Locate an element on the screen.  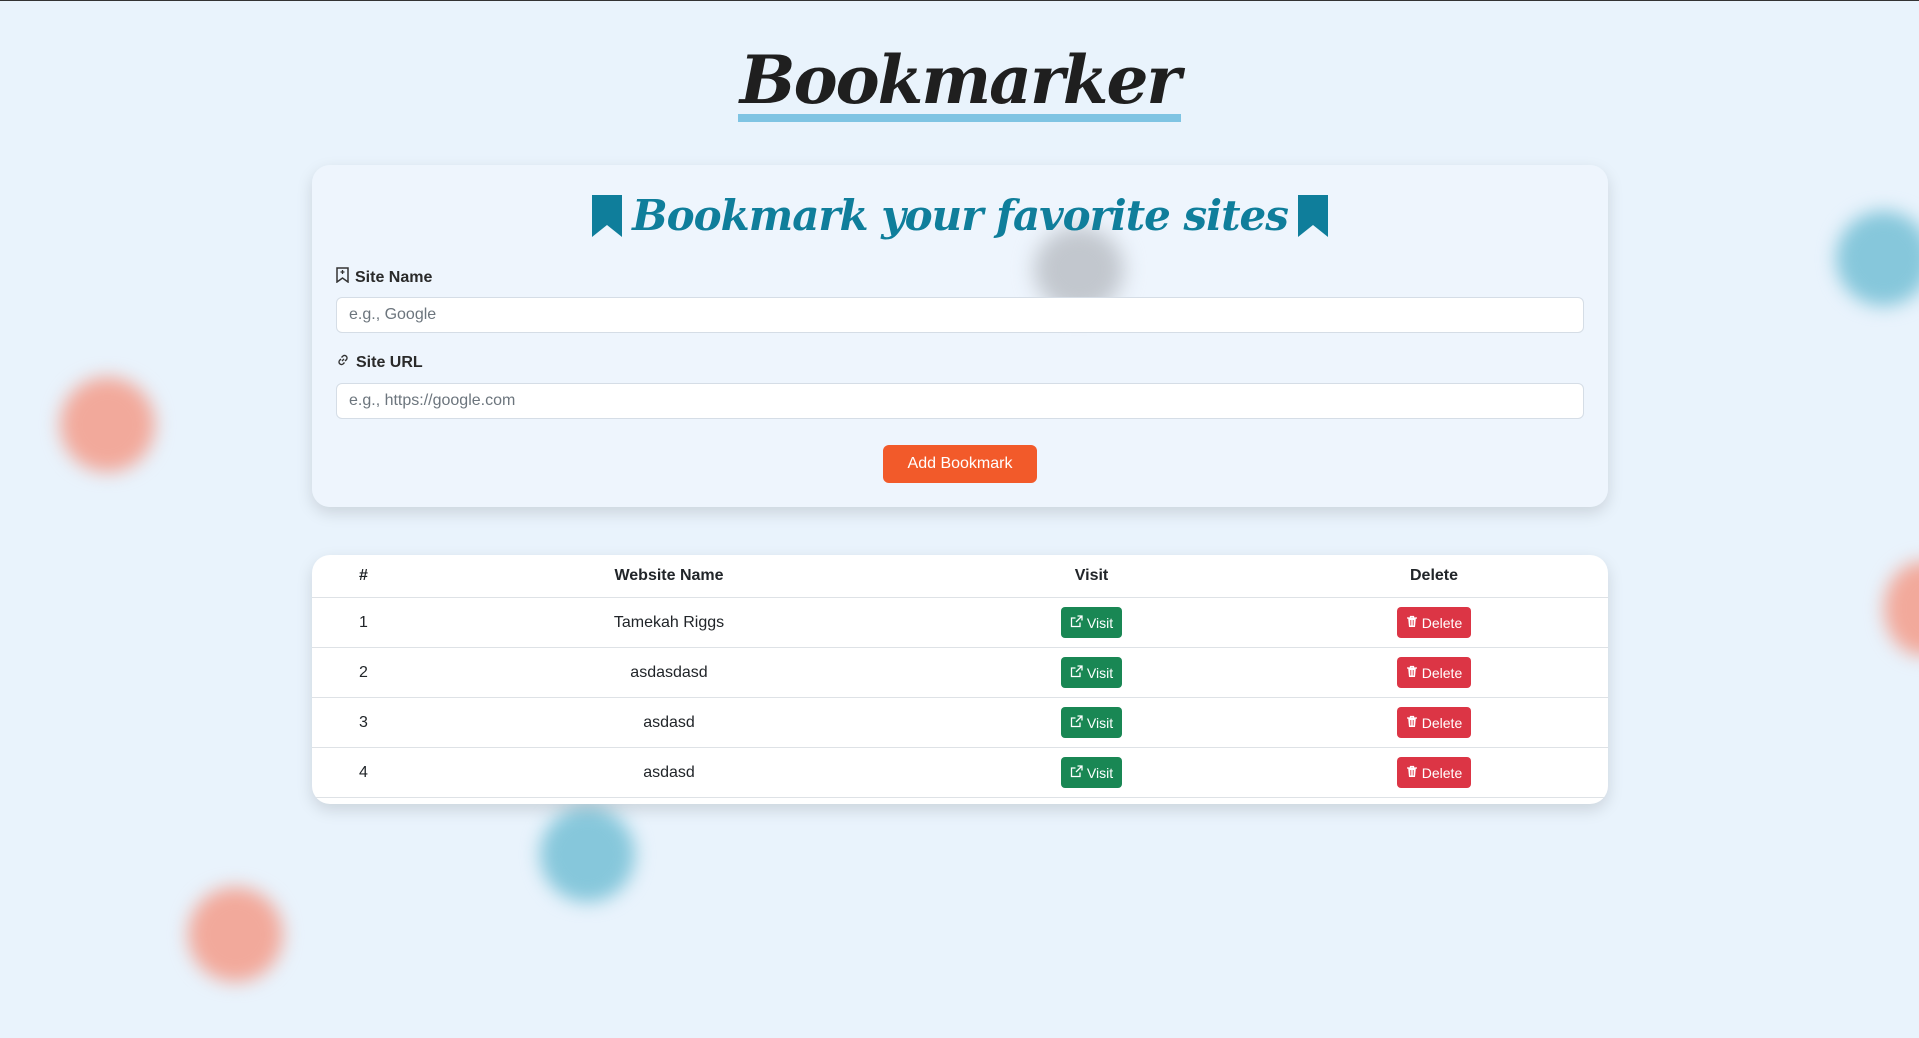
site-url-label-text: Site URL is located at coordinates (389, 362).